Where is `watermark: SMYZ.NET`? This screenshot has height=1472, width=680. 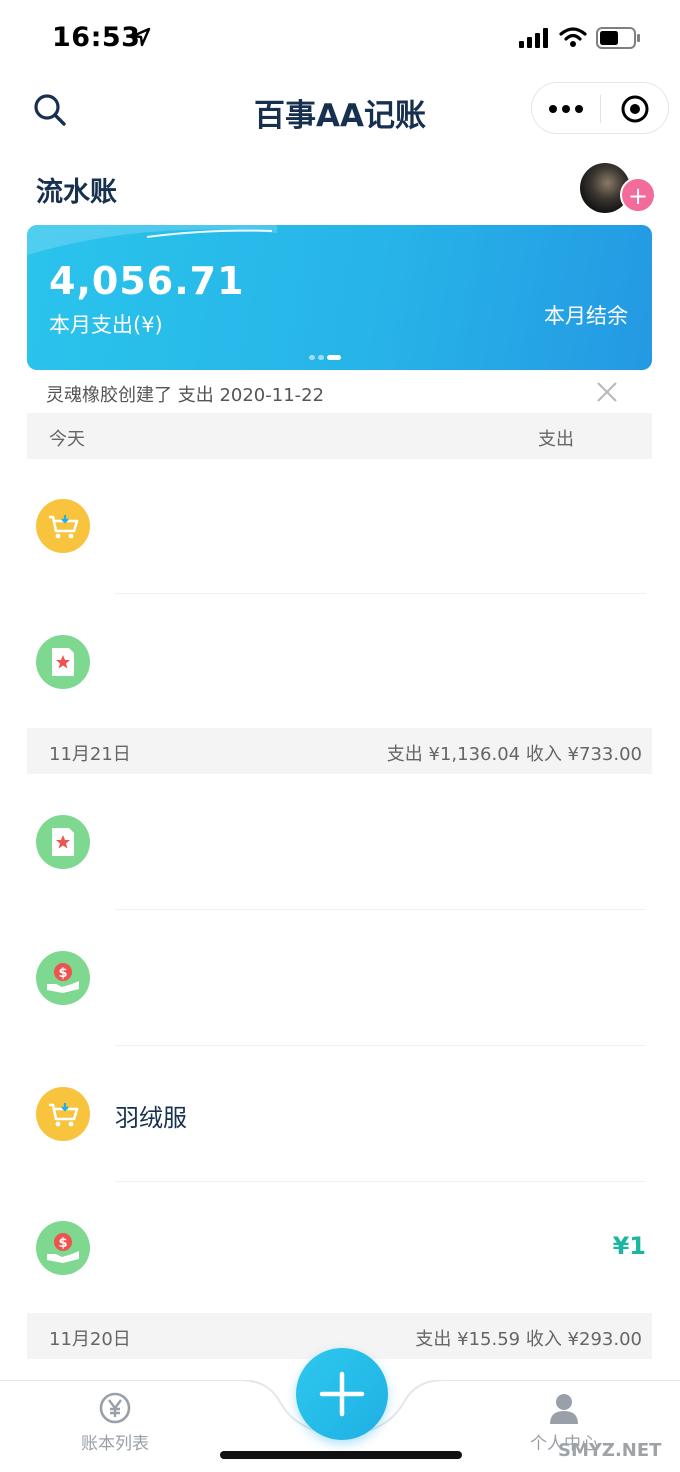 watermark: SMYZ.NET is located at coordinates (610, 1450).